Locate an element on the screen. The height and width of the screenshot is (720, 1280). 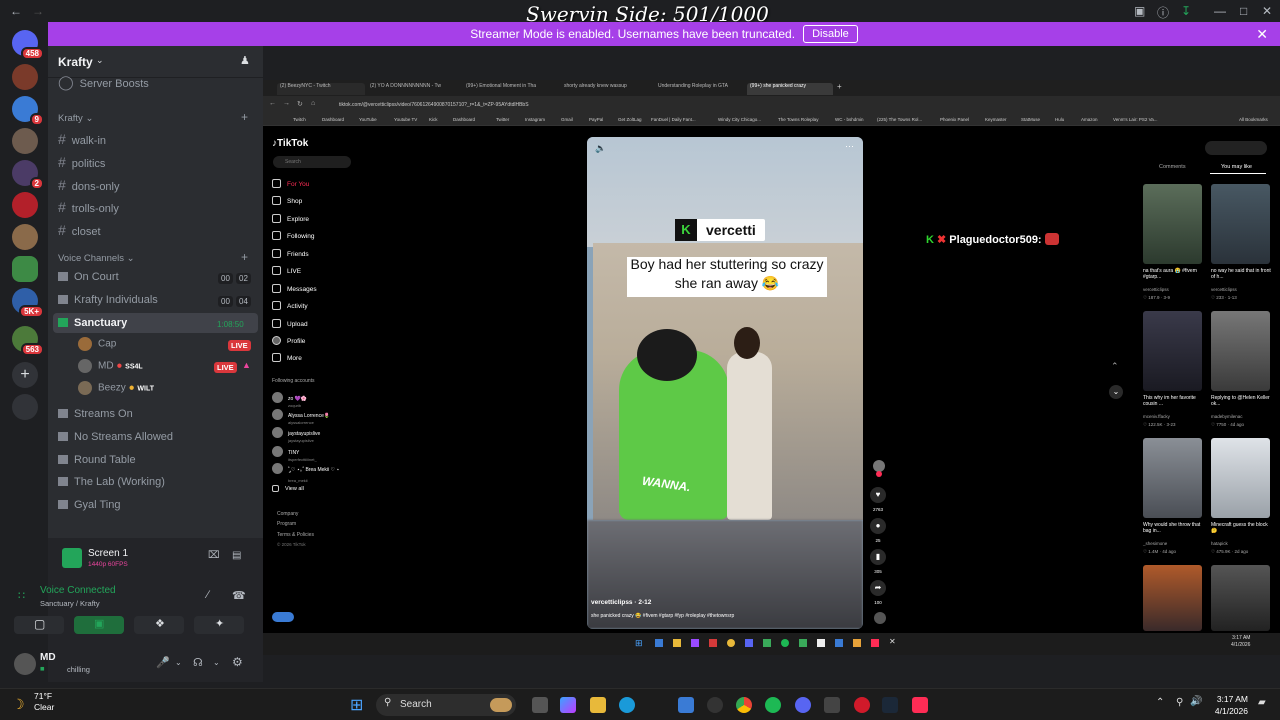
microphone-icon: 🎤 is located at coordinates (163, 662).